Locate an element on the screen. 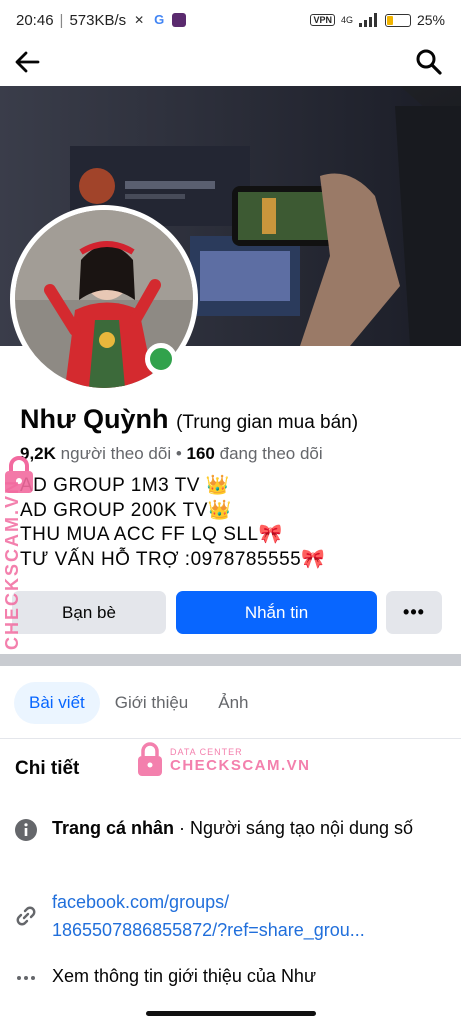 Image resolution: width=461 pixels, height=1024 pixels. tab-posts-label: Bài viết is located at coordinates (57, 702).